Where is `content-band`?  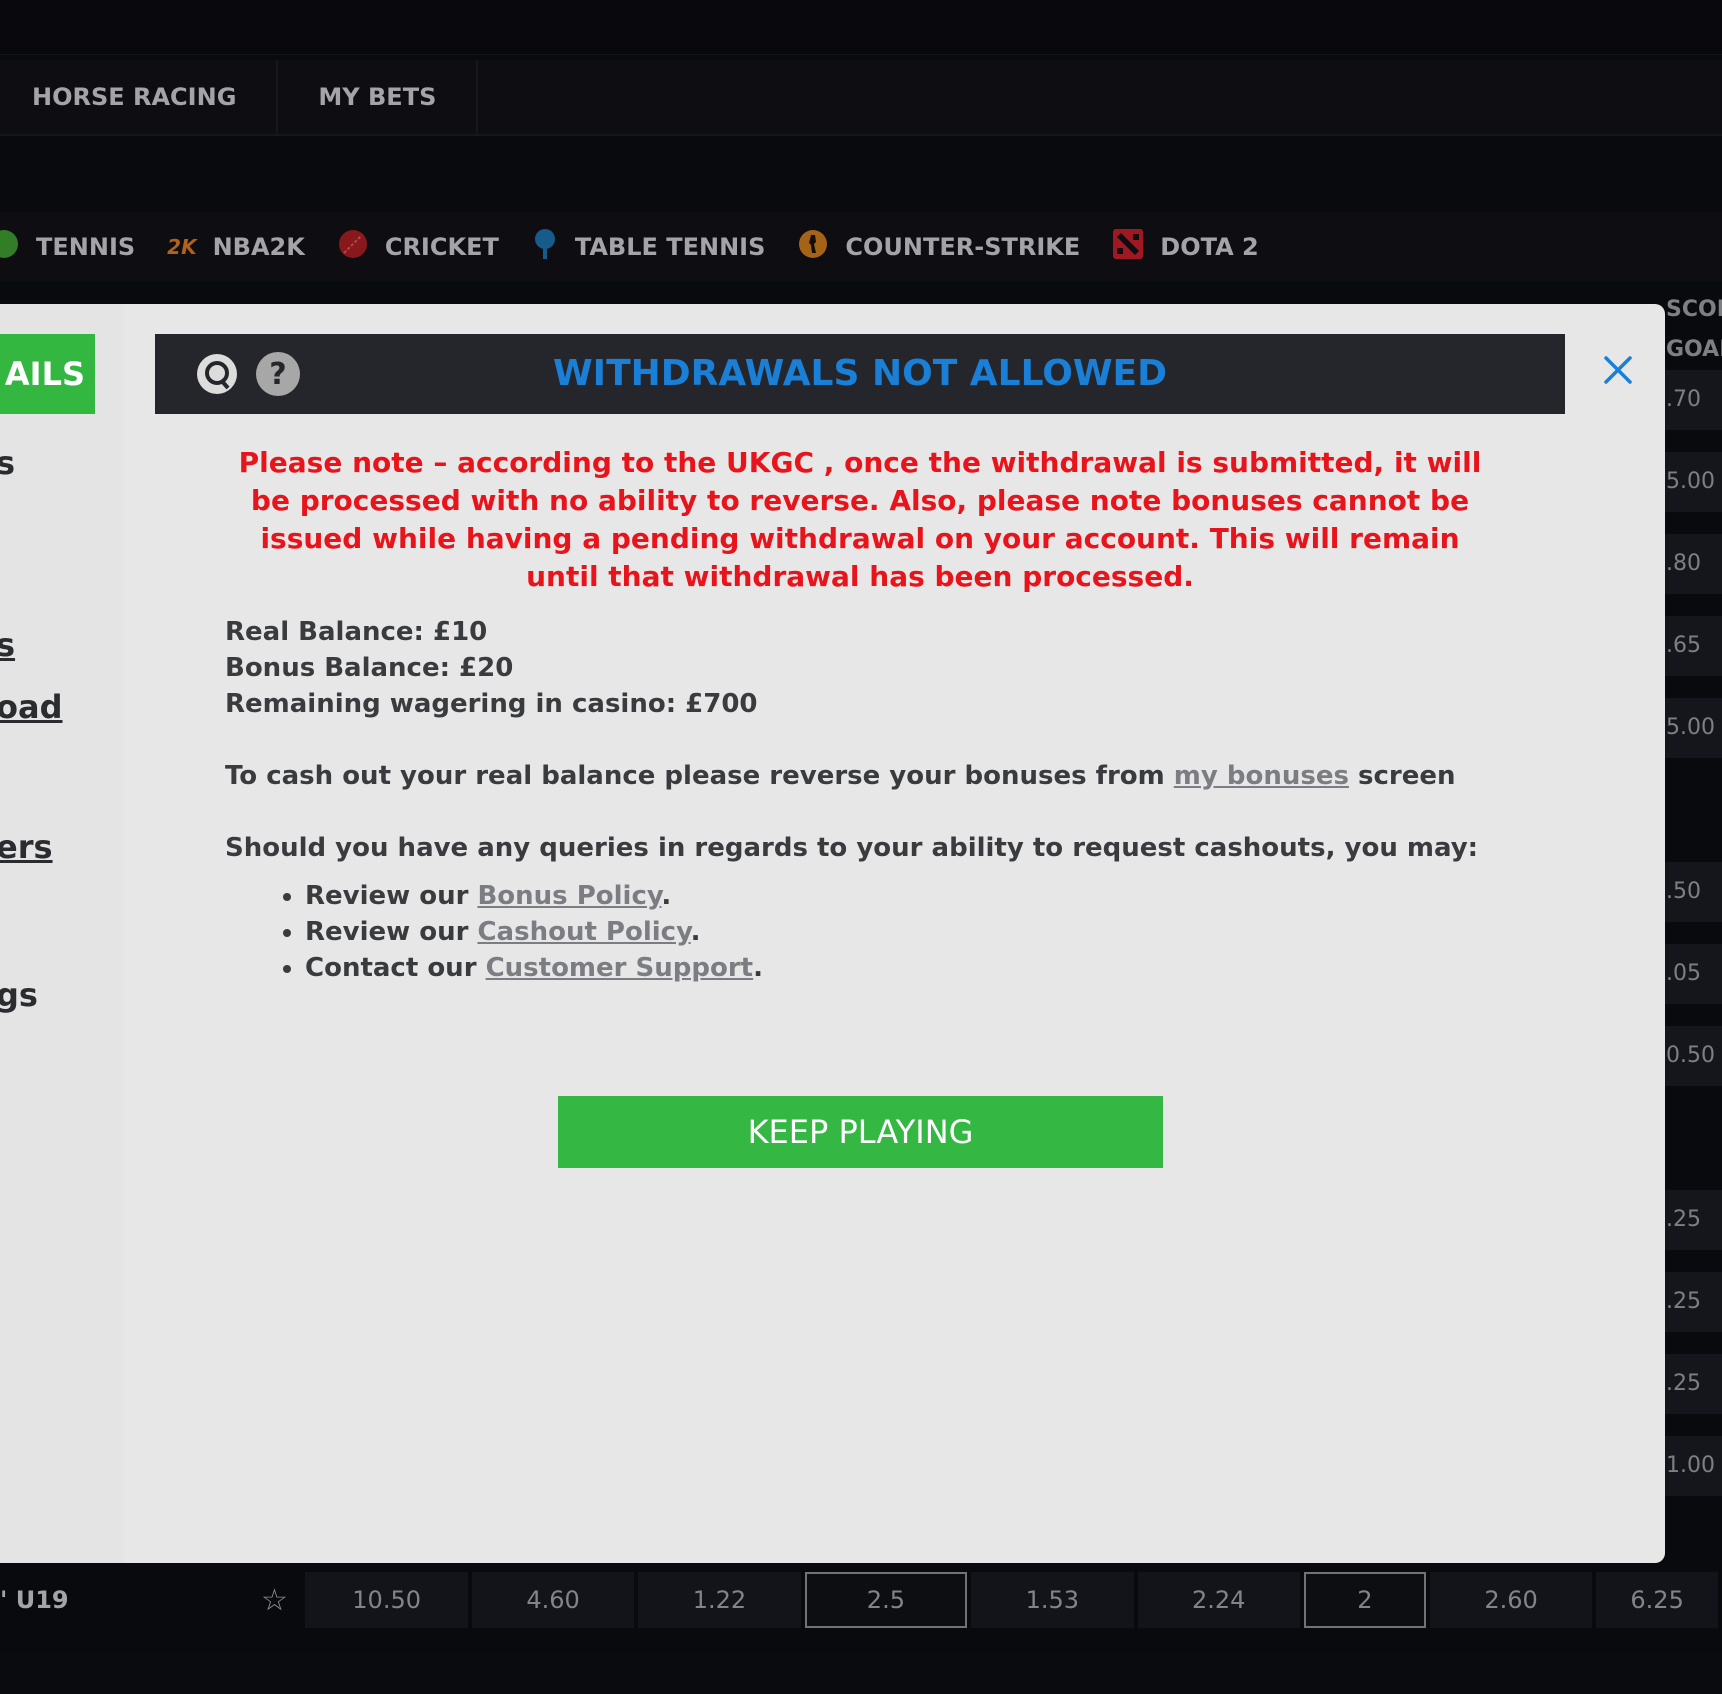 content-band is located at coordinates (861, 174).